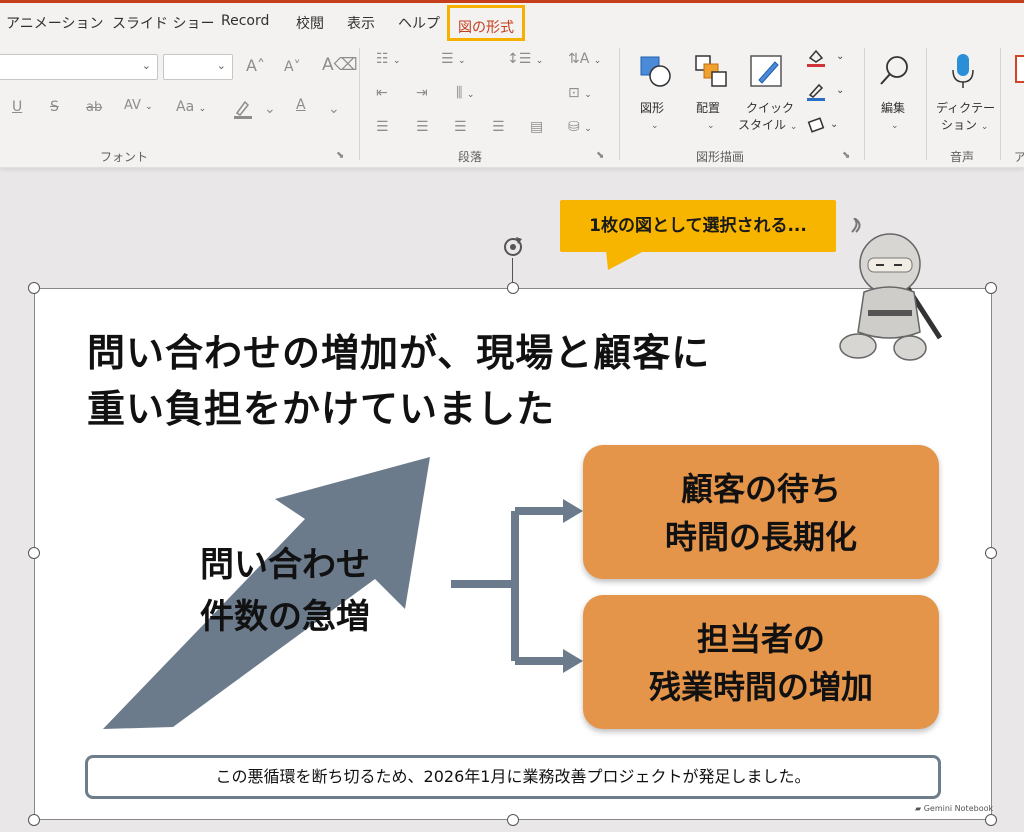  What do you see at coordinates (816, 126) in the screenshot?
I see `shape-effects-icon` at bounding box center [816, 126].